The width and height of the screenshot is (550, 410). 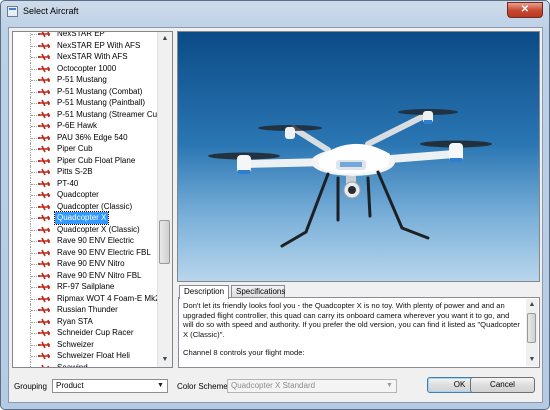 I want to click on list-item-label: RF-97 Sailplane, so click(x=86, y=286).